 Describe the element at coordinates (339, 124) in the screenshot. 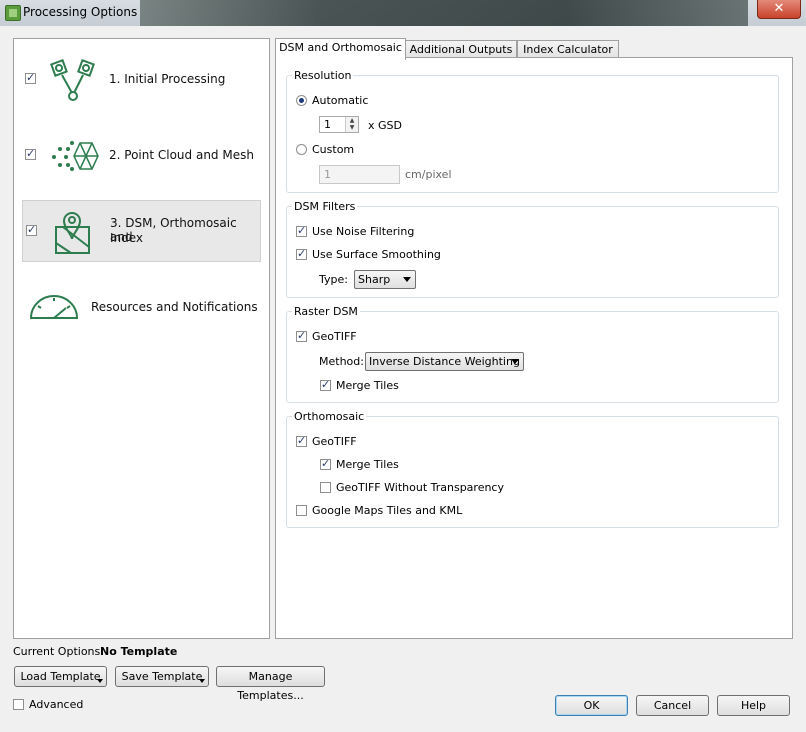

I see `gsd-spinbox: 1 ▲ ▼` at that location.